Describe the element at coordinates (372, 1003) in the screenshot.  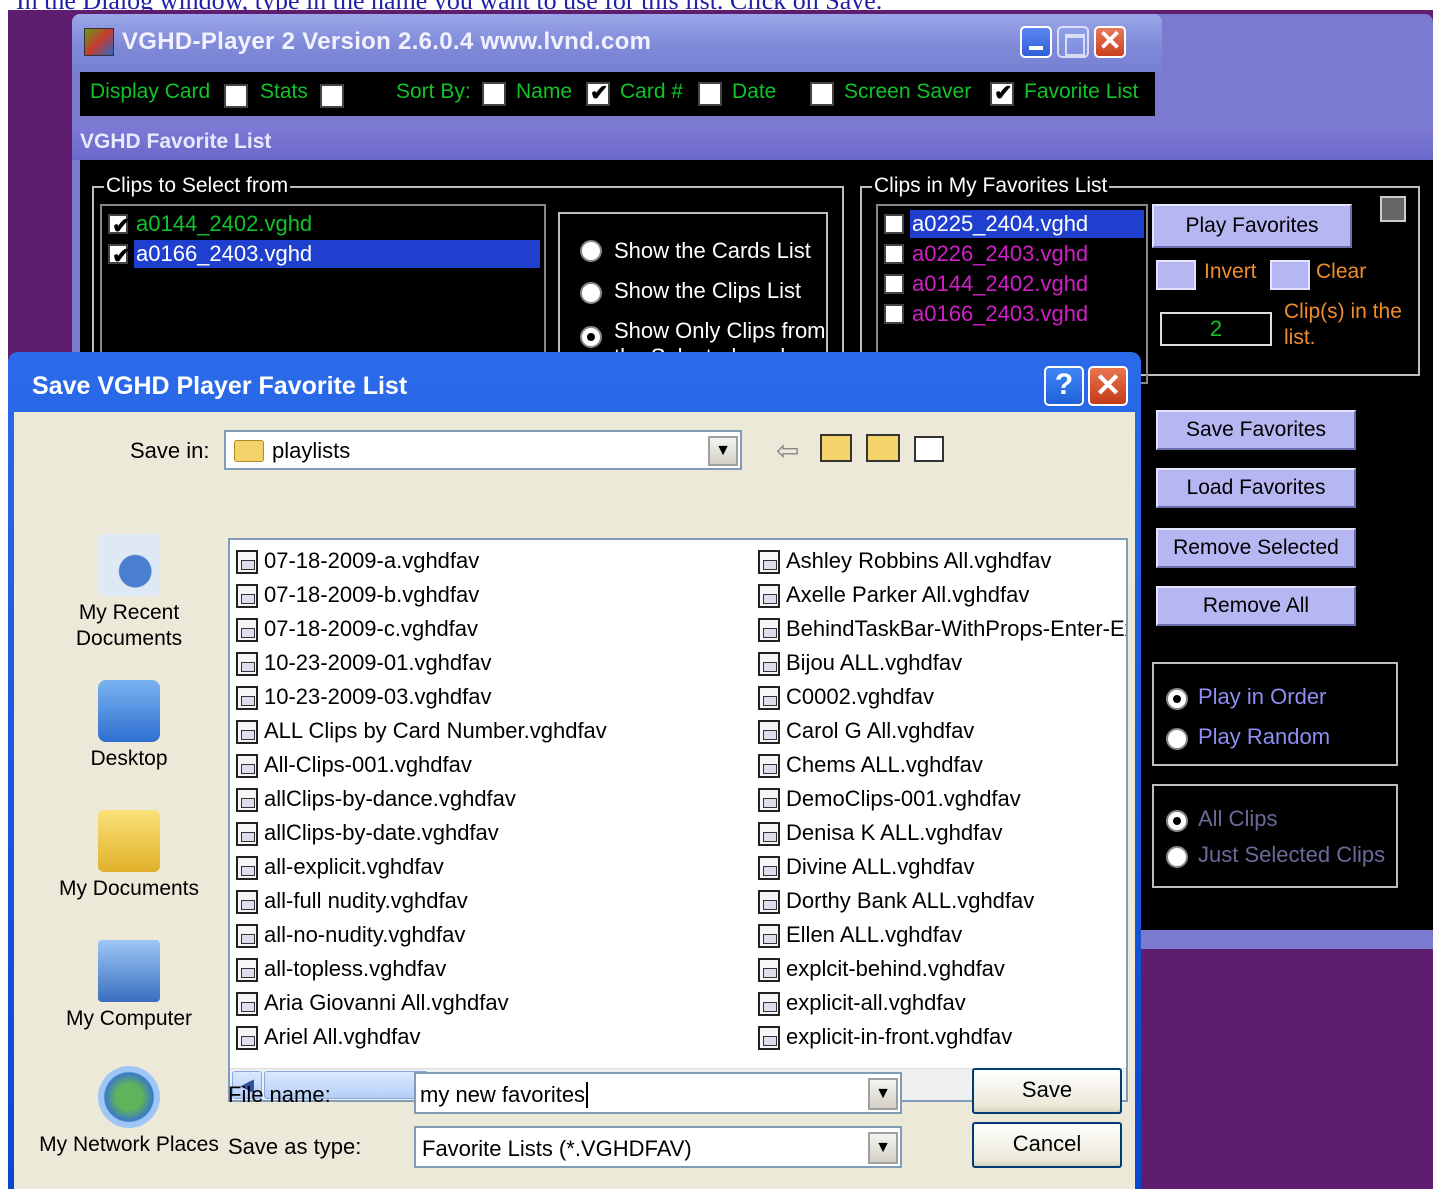
I see `file-item: Aria Giovanni All.vghdfav` at that location.